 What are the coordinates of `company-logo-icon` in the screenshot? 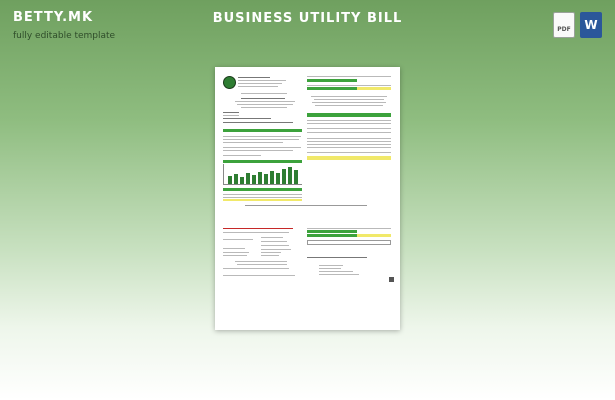 It's located at (229, 82).